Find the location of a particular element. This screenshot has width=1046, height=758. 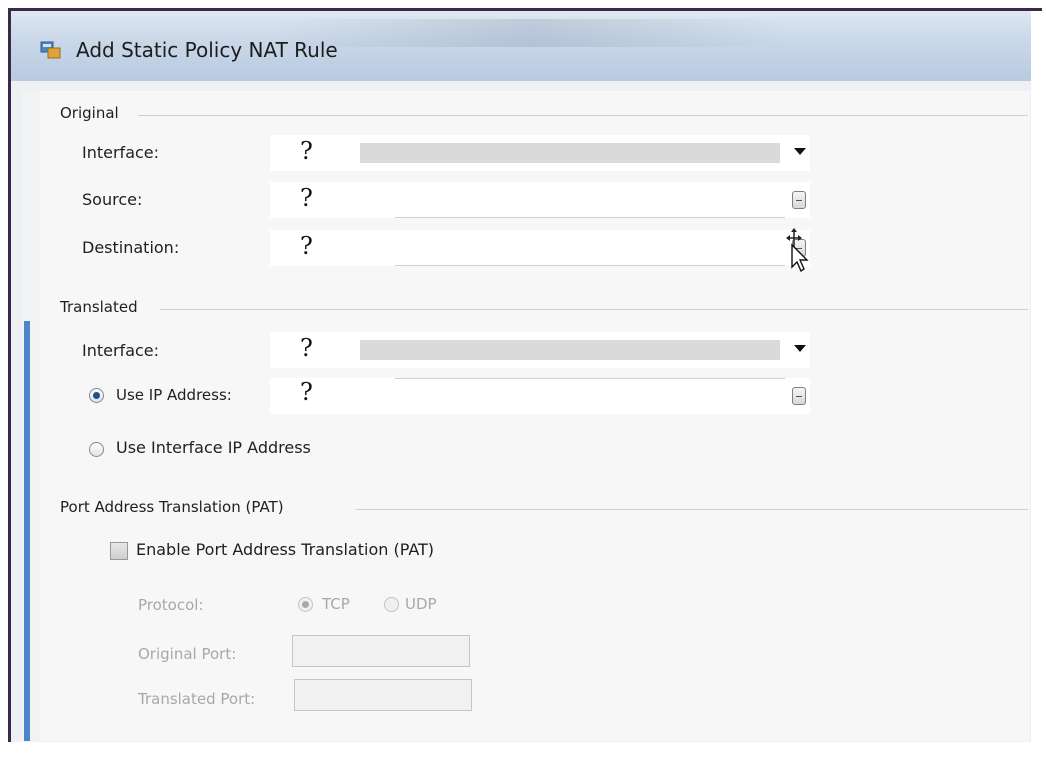

destination-field: ? is located at coordinates (540, 248).